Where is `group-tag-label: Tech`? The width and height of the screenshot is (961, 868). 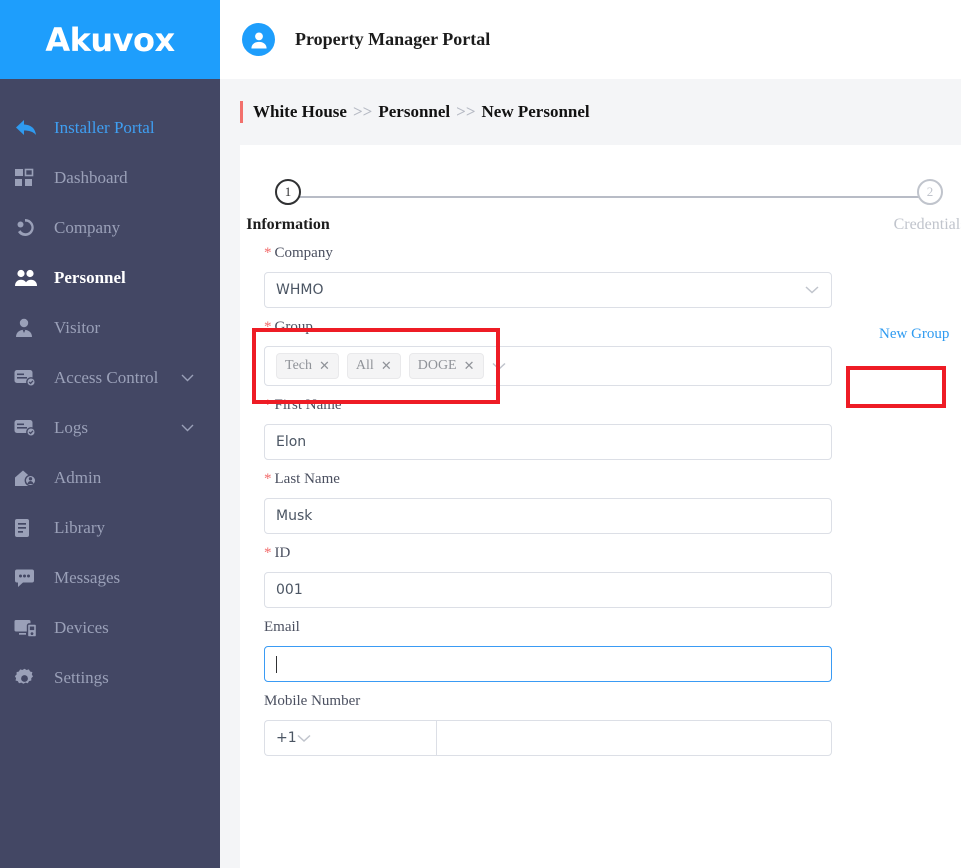
group-tag-label: Tech is located at coordinates (299, 365).